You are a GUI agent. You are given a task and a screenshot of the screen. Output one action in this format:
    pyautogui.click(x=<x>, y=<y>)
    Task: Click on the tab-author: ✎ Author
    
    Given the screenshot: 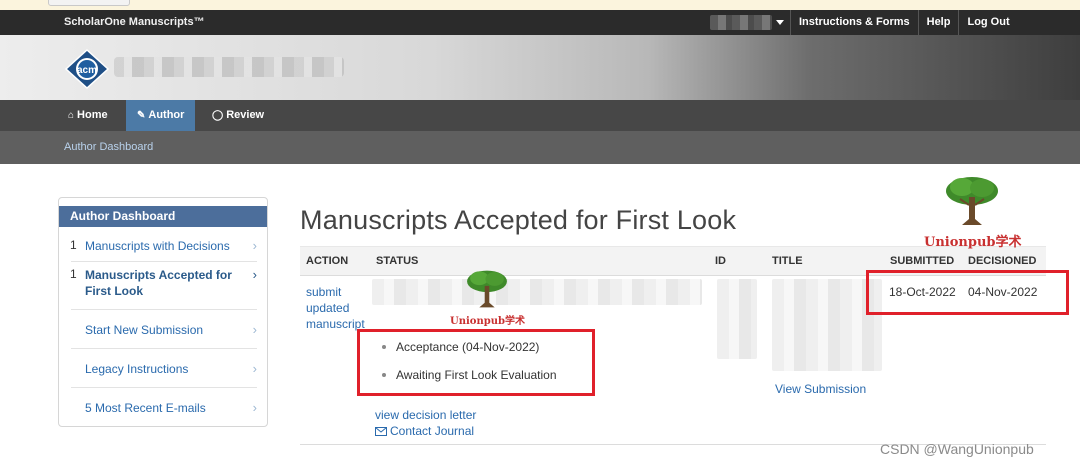 What is the action you would take?
    pyautogui.click(x=161, y=115)
    